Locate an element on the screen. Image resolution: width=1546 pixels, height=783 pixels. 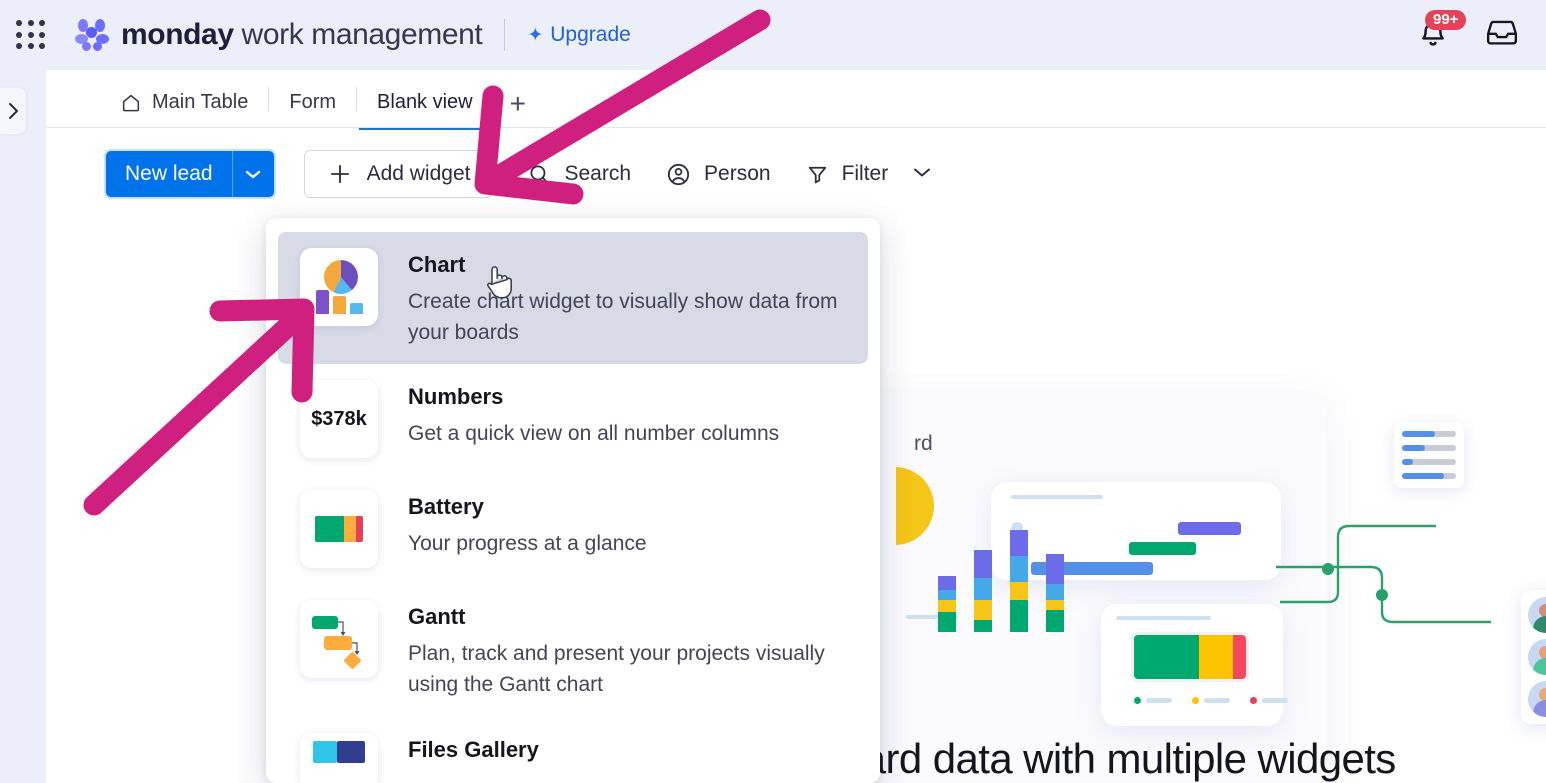
sidebar-gap is located at coordinates (38, 426).